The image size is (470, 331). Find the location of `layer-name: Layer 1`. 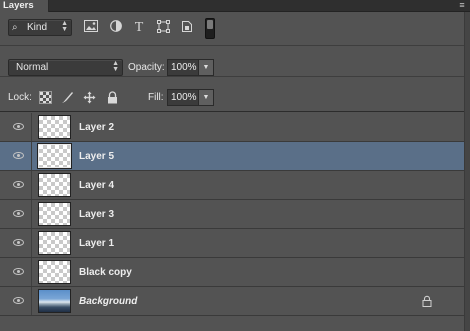

layer-name: Layer 1 is located at coordinates (97, 243).